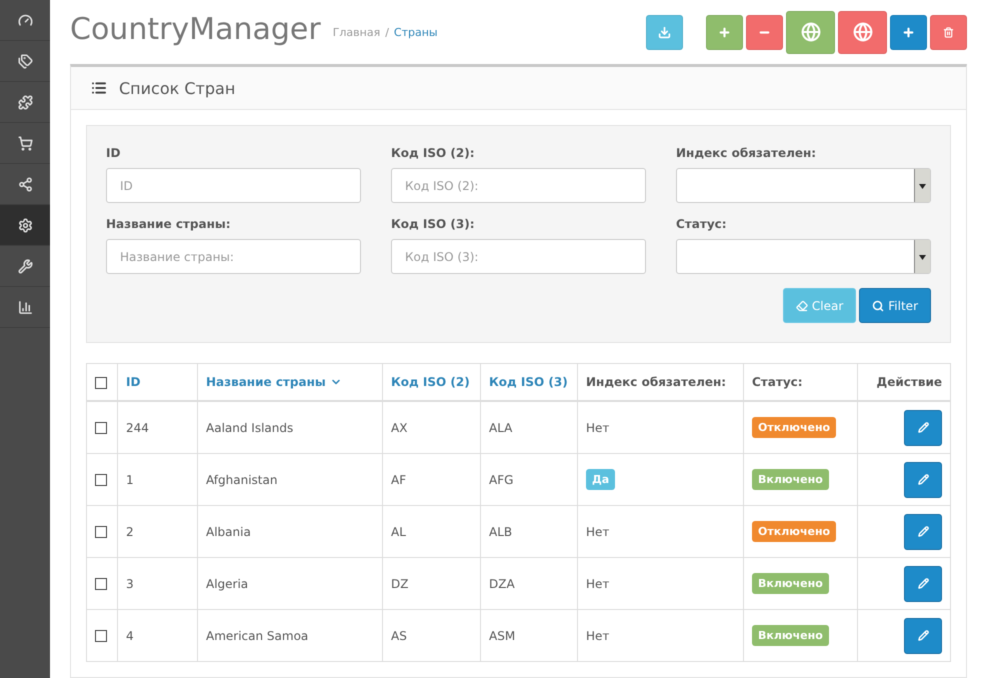 This screenshot has width=987, height=678. I want to click on table-cell: American Samoa, so click(257, 635).